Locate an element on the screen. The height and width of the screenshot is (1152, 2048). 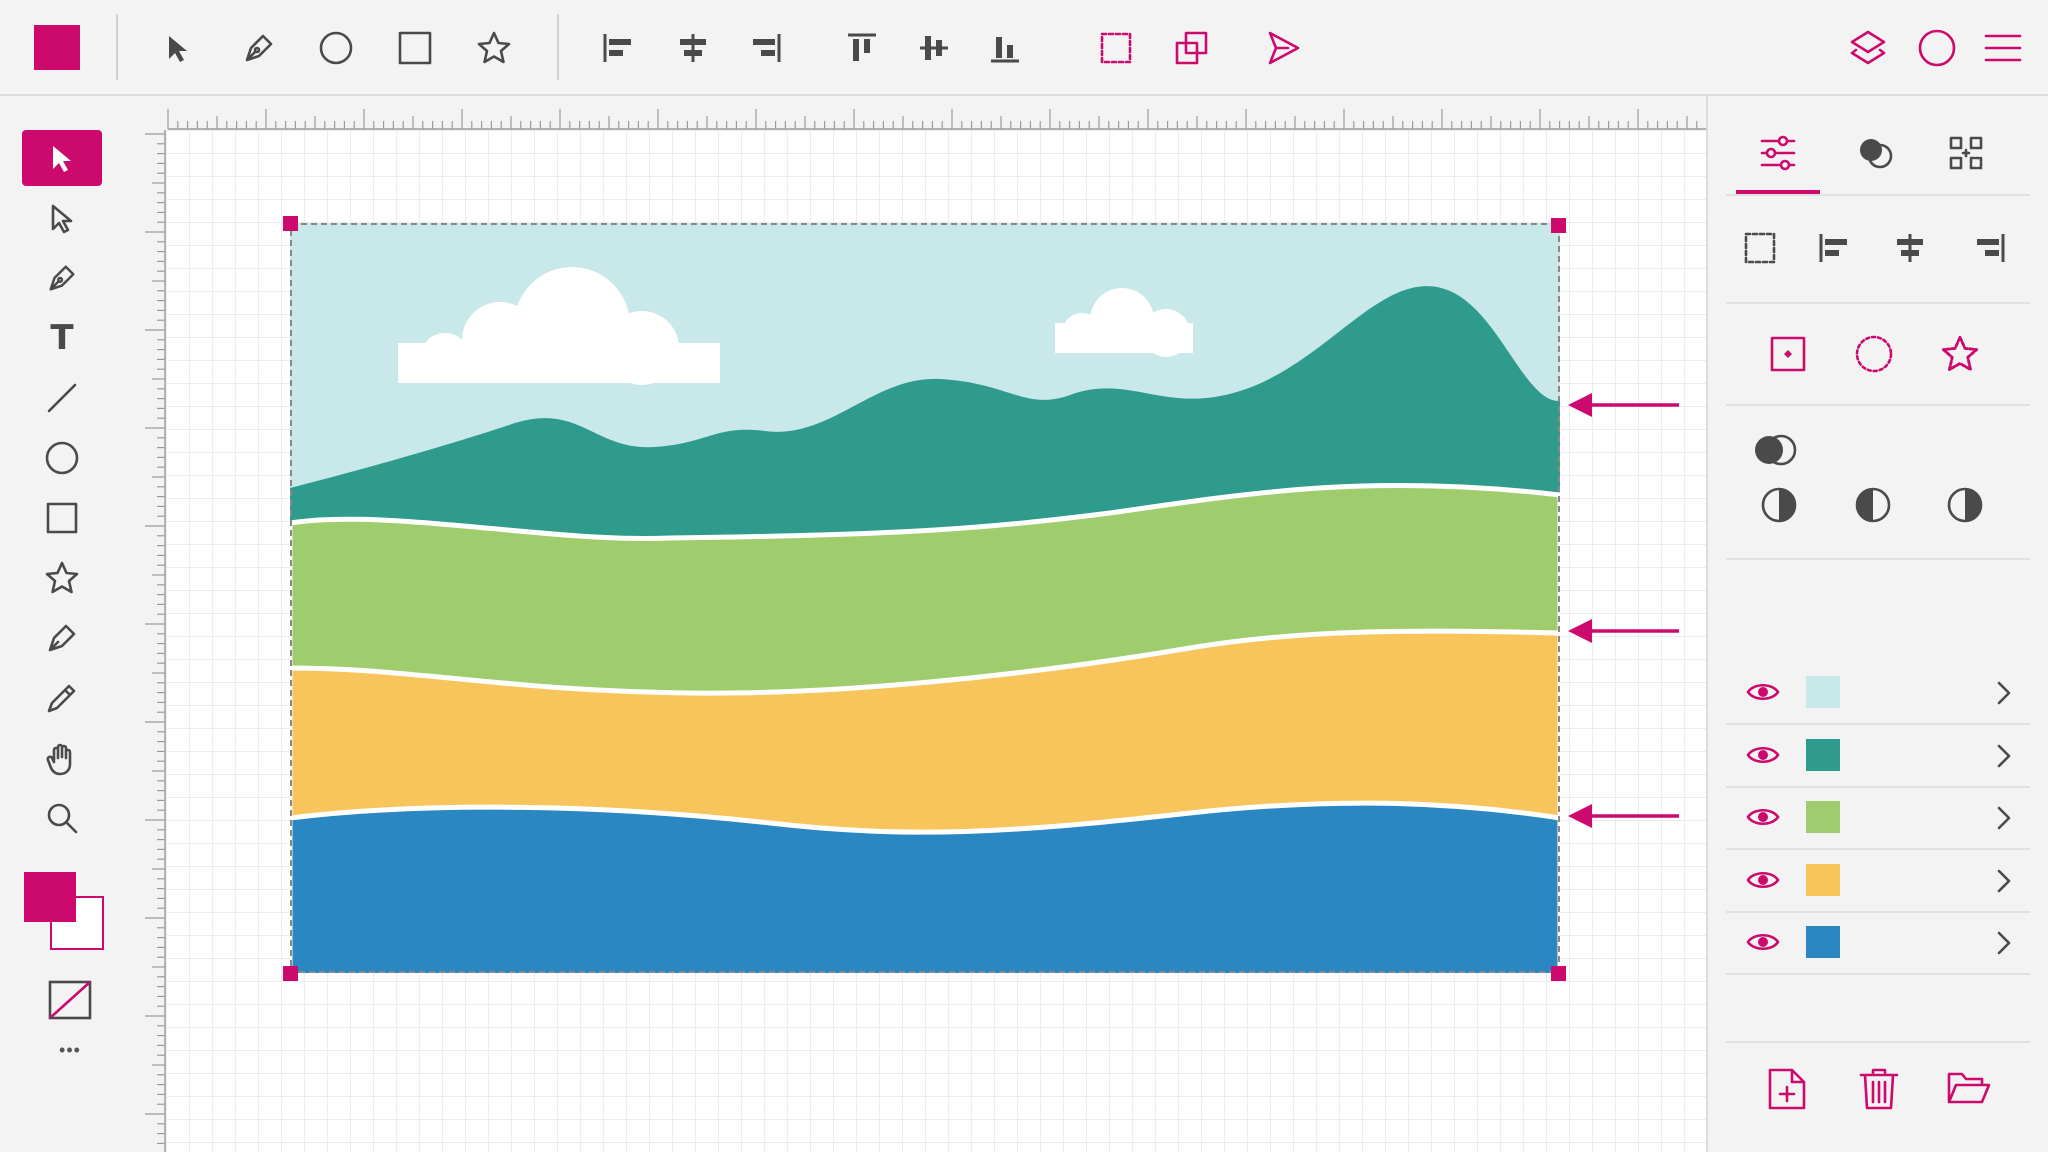
zoom-tool is located at coordinates (62, 818).